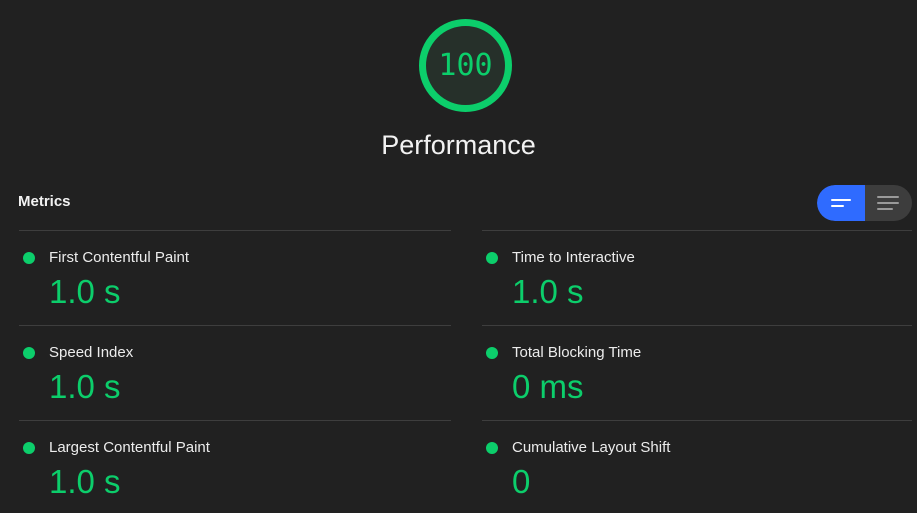  Describe the element at coordinates (697, 277) in the screenshot. I see `metric-time-to-interactive: Time to Interactive 1.0 s` at that location.